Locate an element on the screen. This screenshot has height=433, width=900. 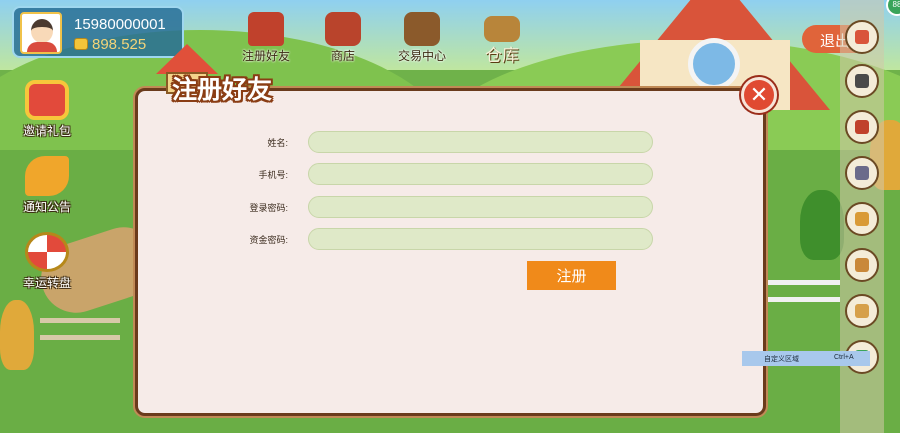
form-row-phone: 手机号: is located at coordinates (415, 175).